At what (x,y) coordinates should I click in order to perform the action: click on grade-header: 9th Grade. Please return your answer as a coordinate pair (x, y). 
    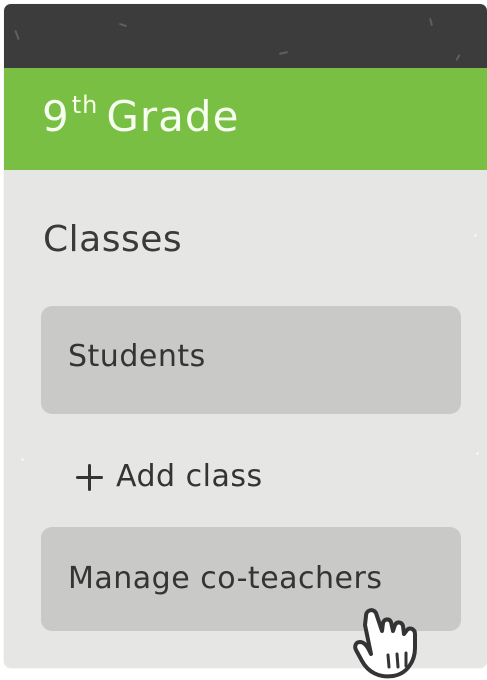
    Looking at the image, I should click on (245, 119).